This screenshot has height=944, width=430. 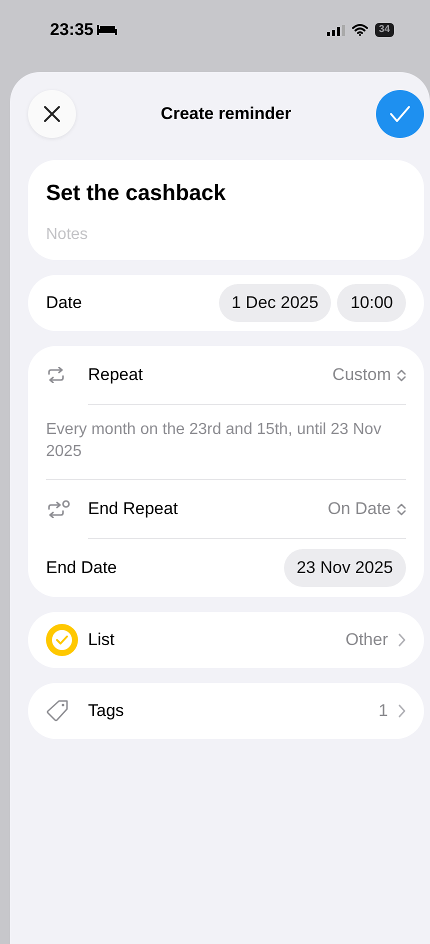 I want to click on checkmark-icon, so click(x=399, y=114).